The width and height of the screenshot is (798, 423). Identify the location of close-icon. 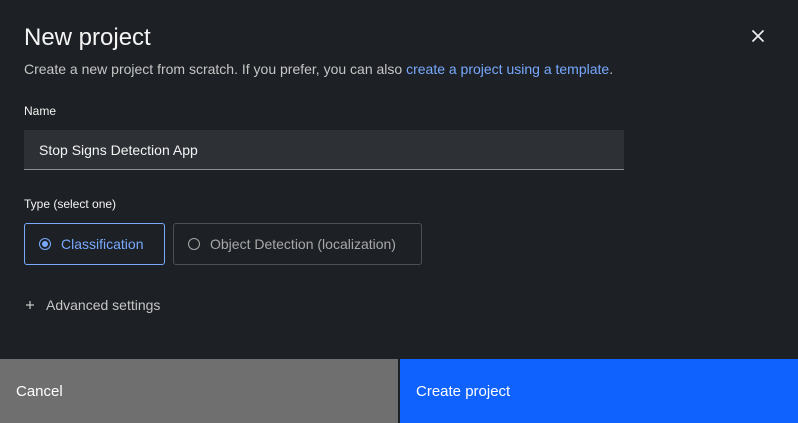
(758, 36).